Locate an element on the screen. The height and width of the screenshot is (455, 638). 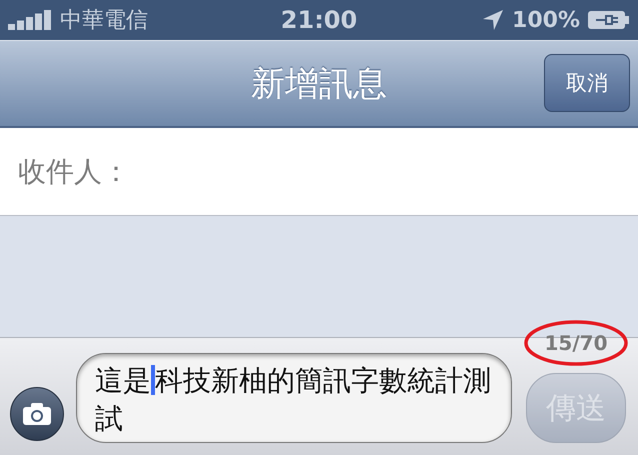
camera-icon is located at coordinates (37, 414).